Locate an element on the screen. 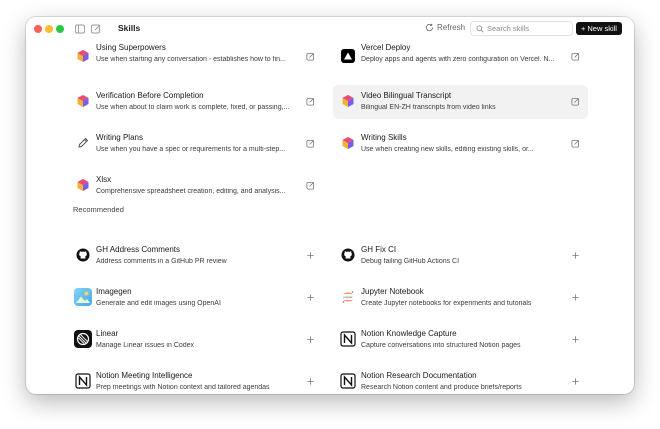  zoom-window-button is located at coordinates (60, 29).